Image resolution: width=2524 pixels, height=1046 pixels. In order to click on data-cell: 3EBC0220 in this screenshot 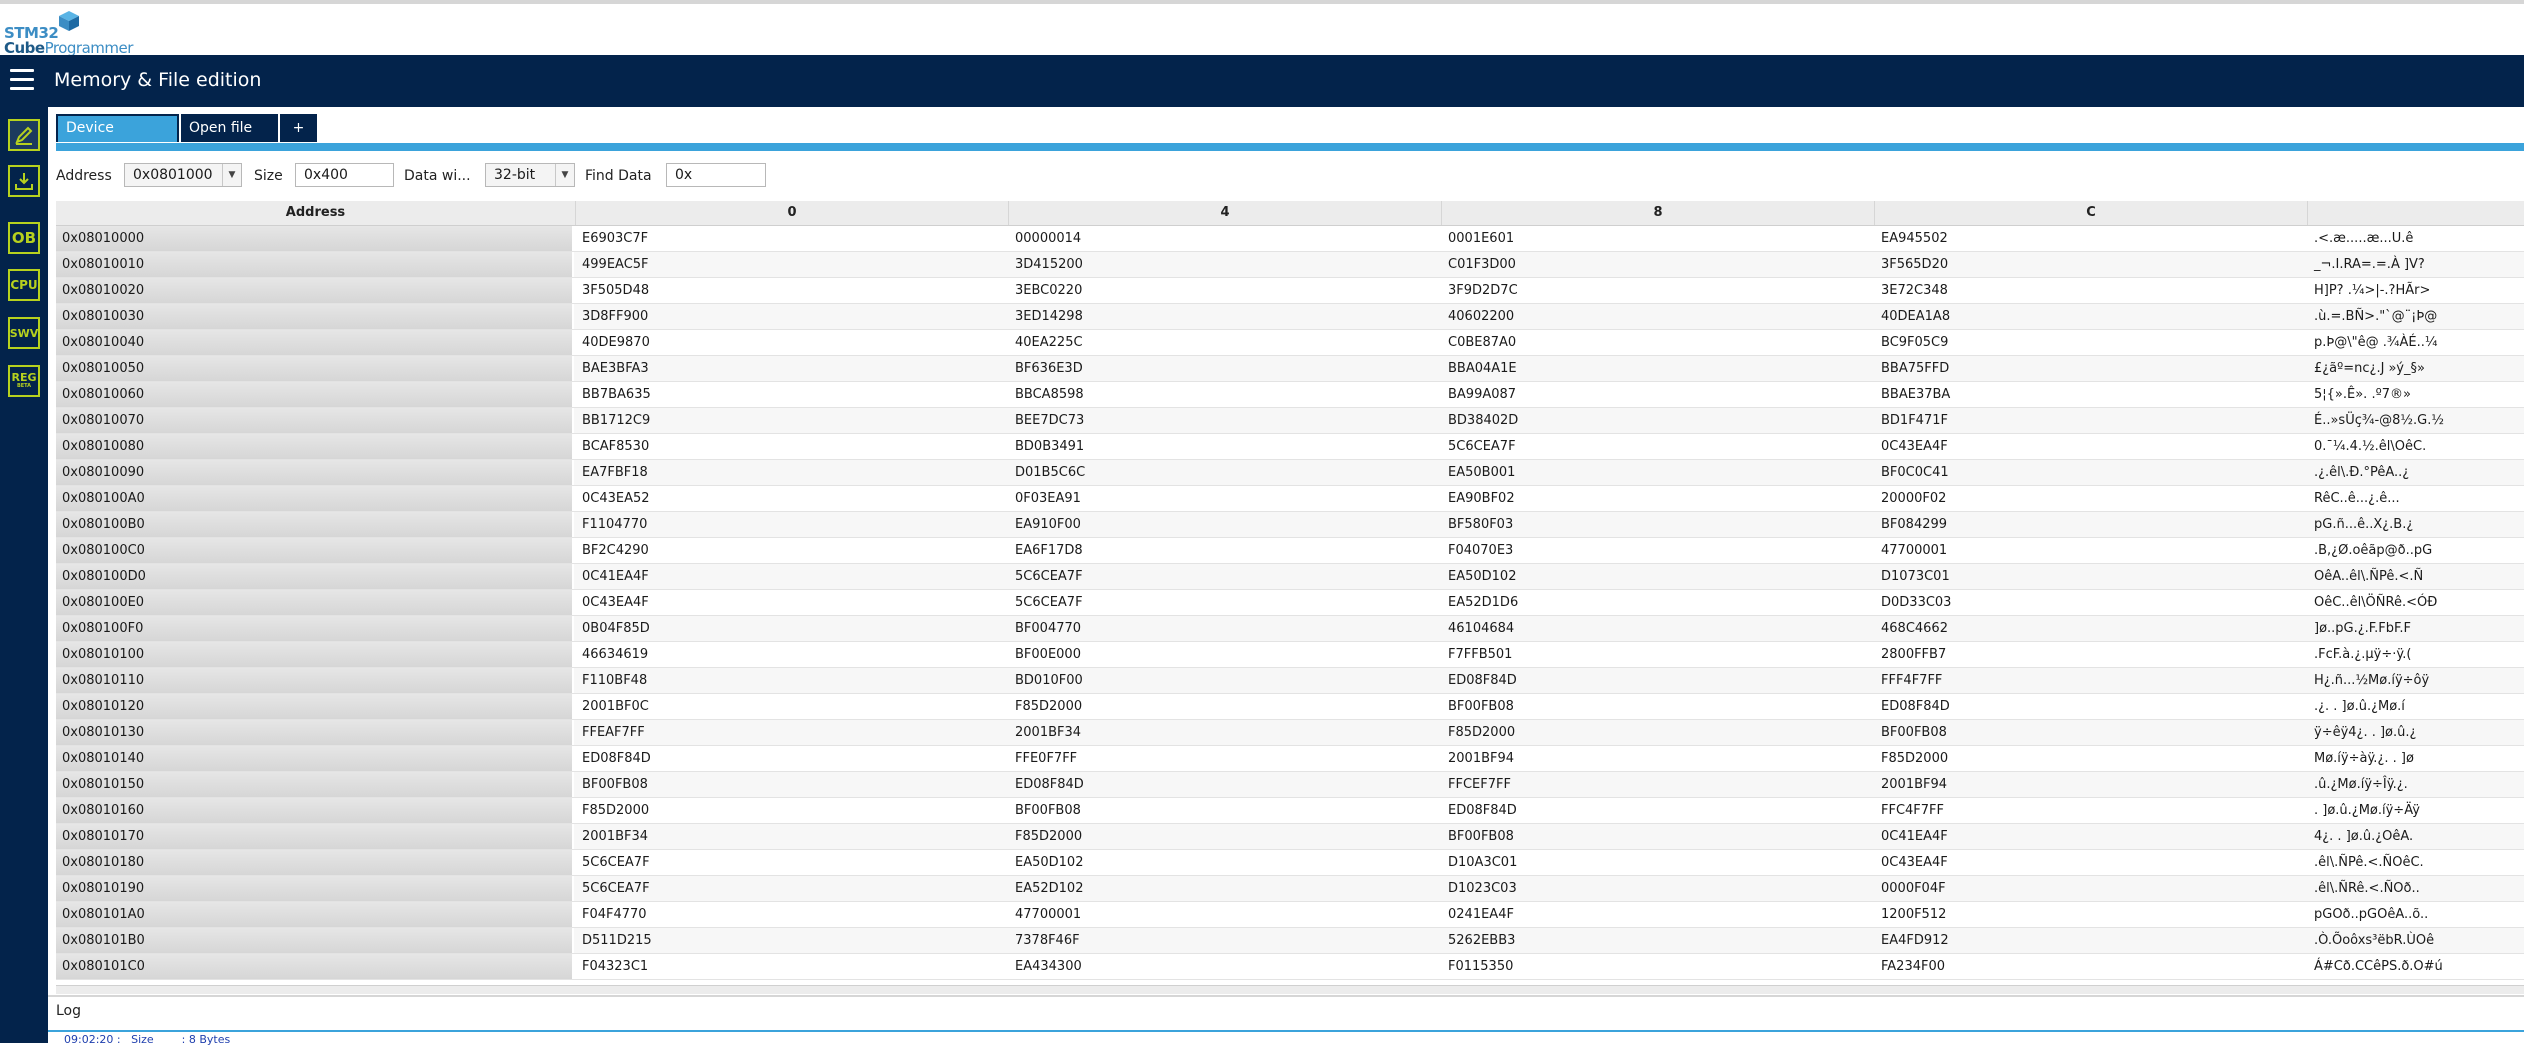, I will do `click(1225, 290)`.